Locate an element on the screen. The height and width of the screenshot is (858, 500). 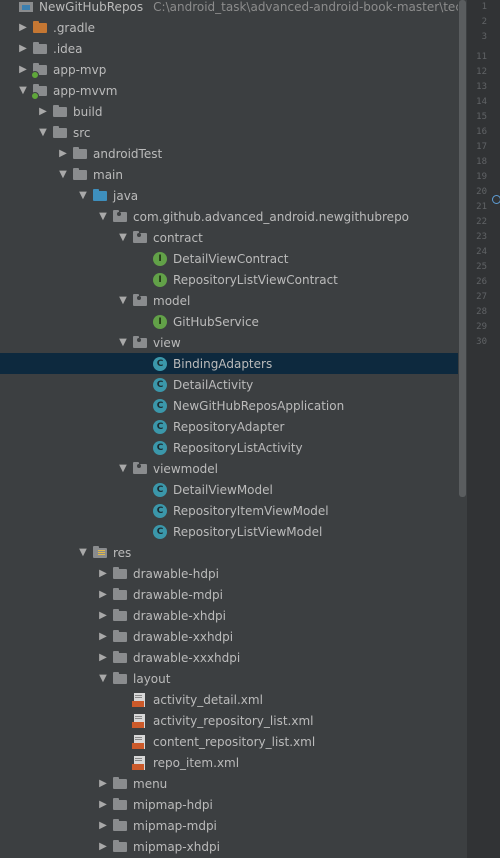
interface-icon: I is located at coordinates (160, 259).